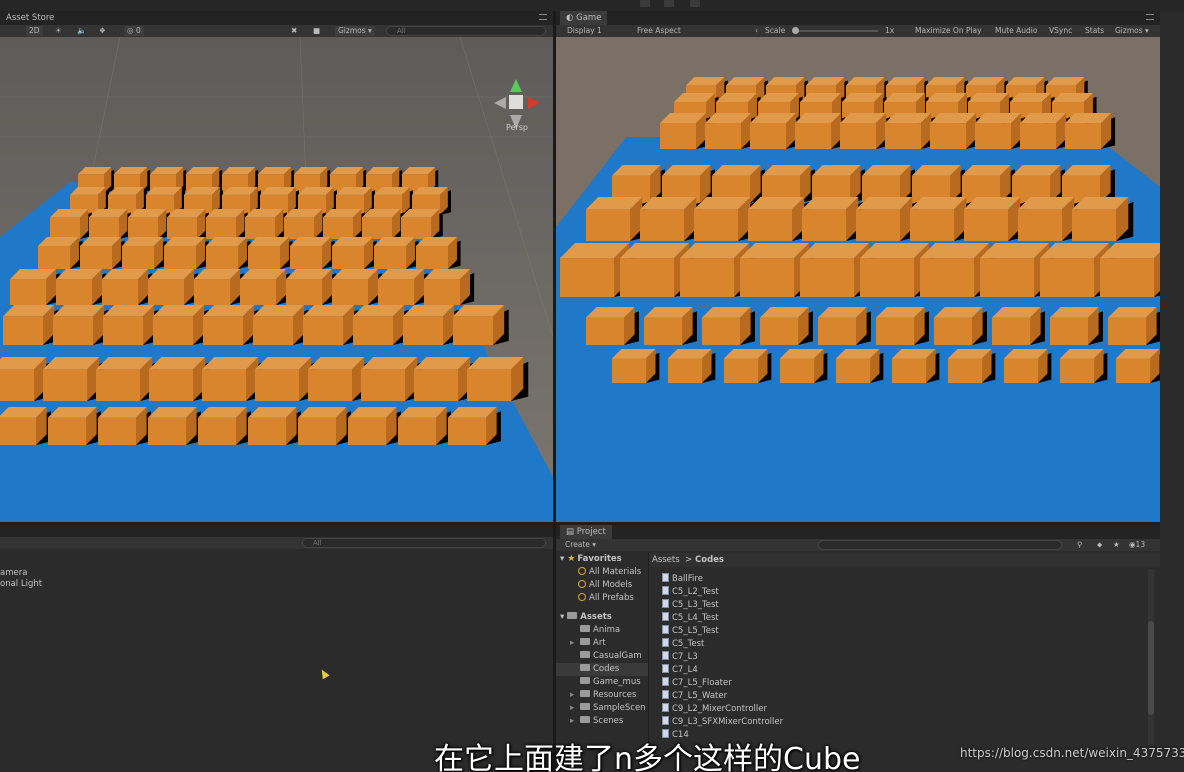 The width and height of the screenshot is (1184, 772). I want to click on file-item-label: C9_L2_MixerController, so click(719, 709).